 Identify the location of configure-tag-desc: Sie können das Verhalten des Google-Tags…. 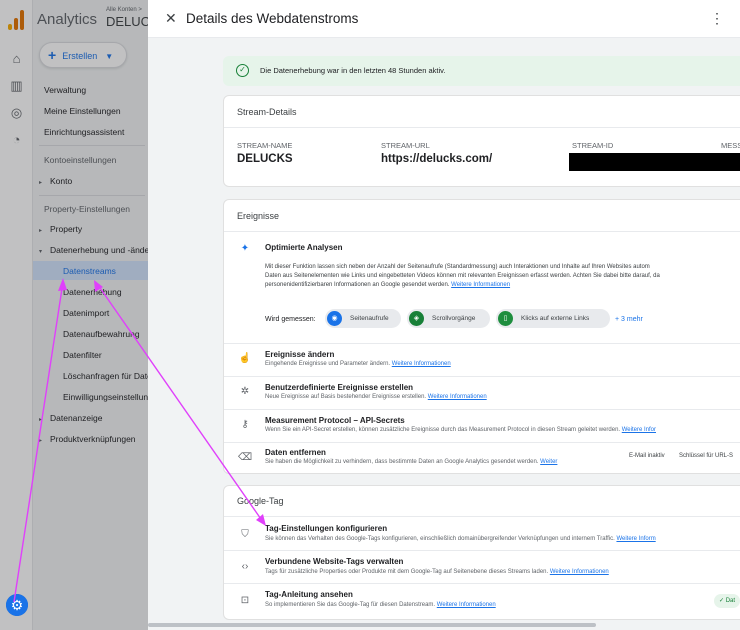
(460, 539).